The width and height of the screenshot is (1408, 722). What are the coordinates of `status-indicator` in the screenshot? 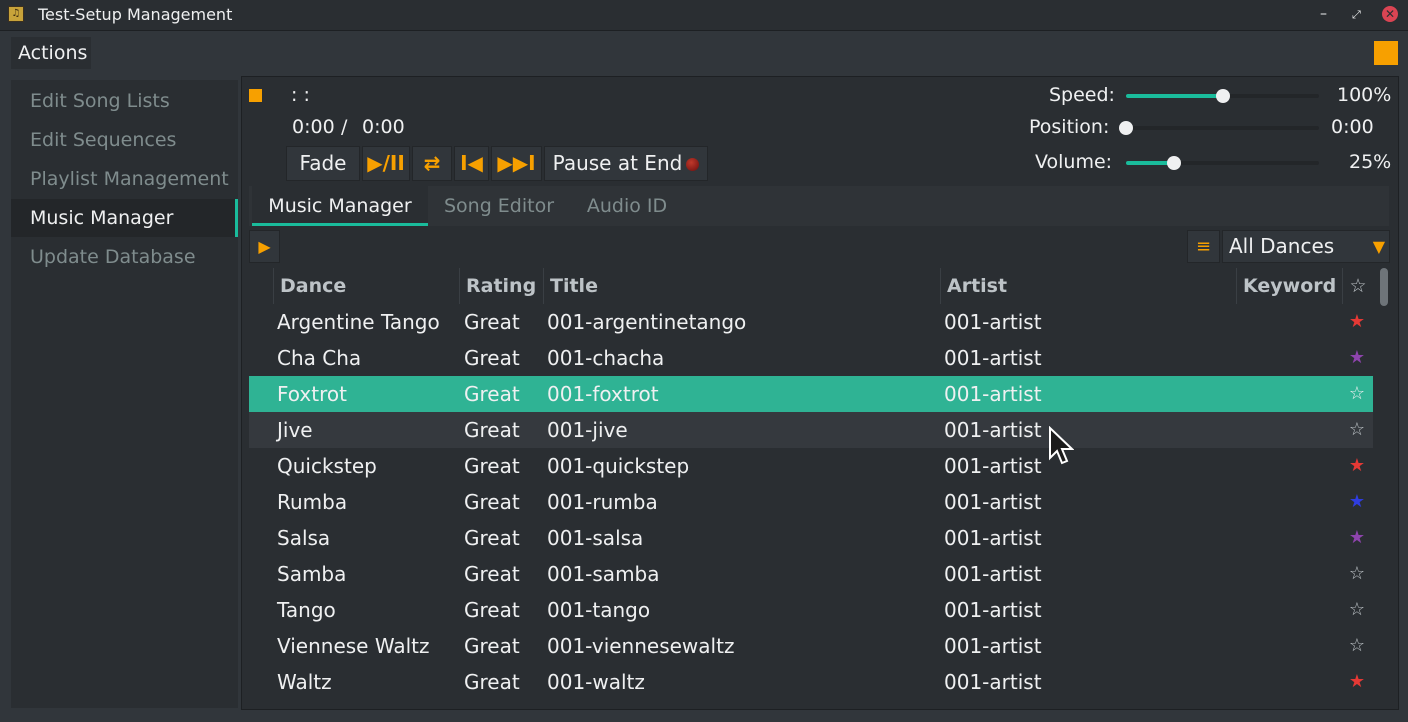 It's located at (1386, 53).